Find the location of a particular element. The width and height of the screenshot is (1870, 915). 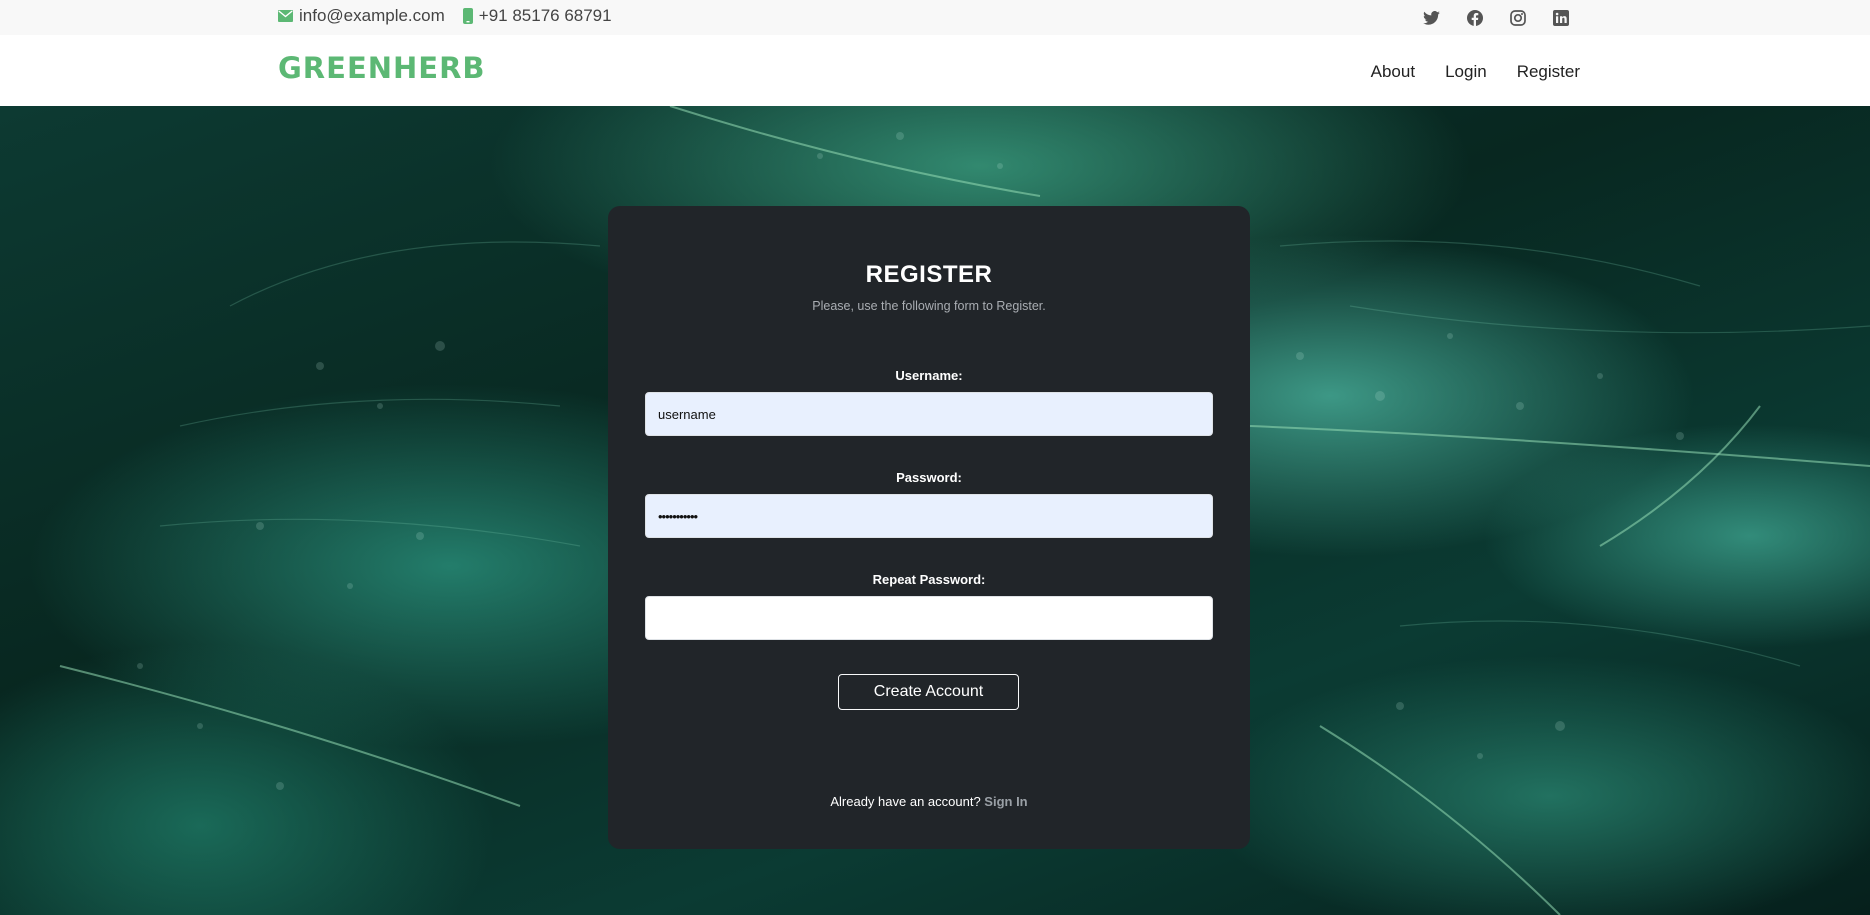

site-header: GREENHERB About Login Register is located at coordinates (935, 70).